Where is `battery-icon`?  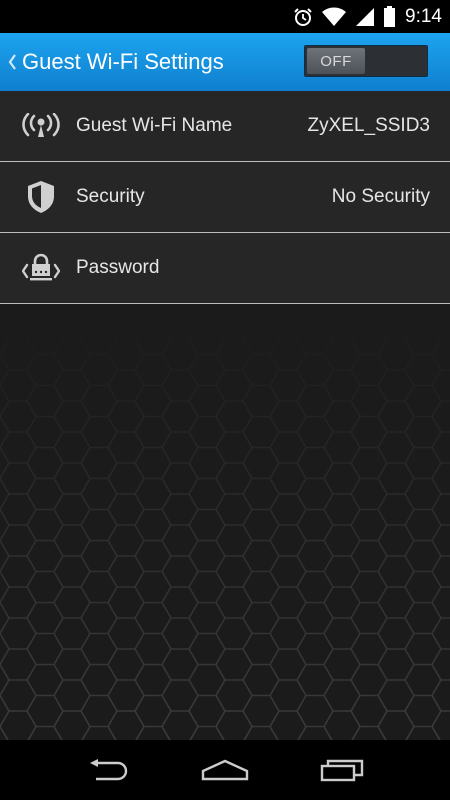 battery-icon is located at coordinates (390, 16).